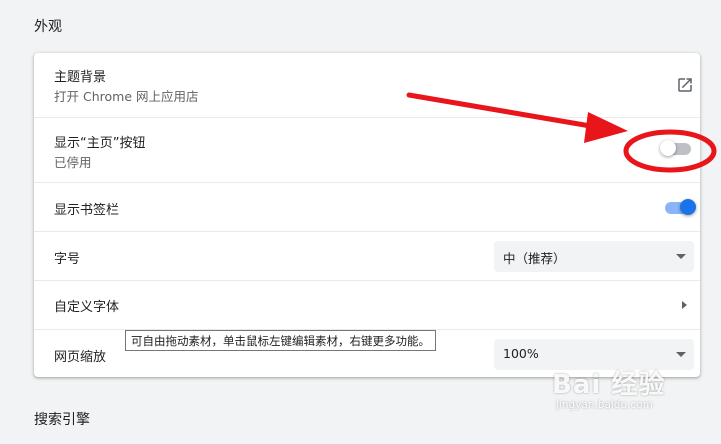  What do you see at coordinates (604, 405) in the screenshot?
I see `watermark-url: jingyan.baidu.com` at bounding box center [604, 405].